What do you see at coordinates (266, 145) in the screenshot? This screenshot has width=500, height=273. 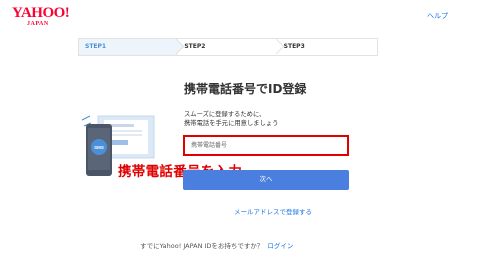 I see `phone-number-input` at bounding box center [266, 145].